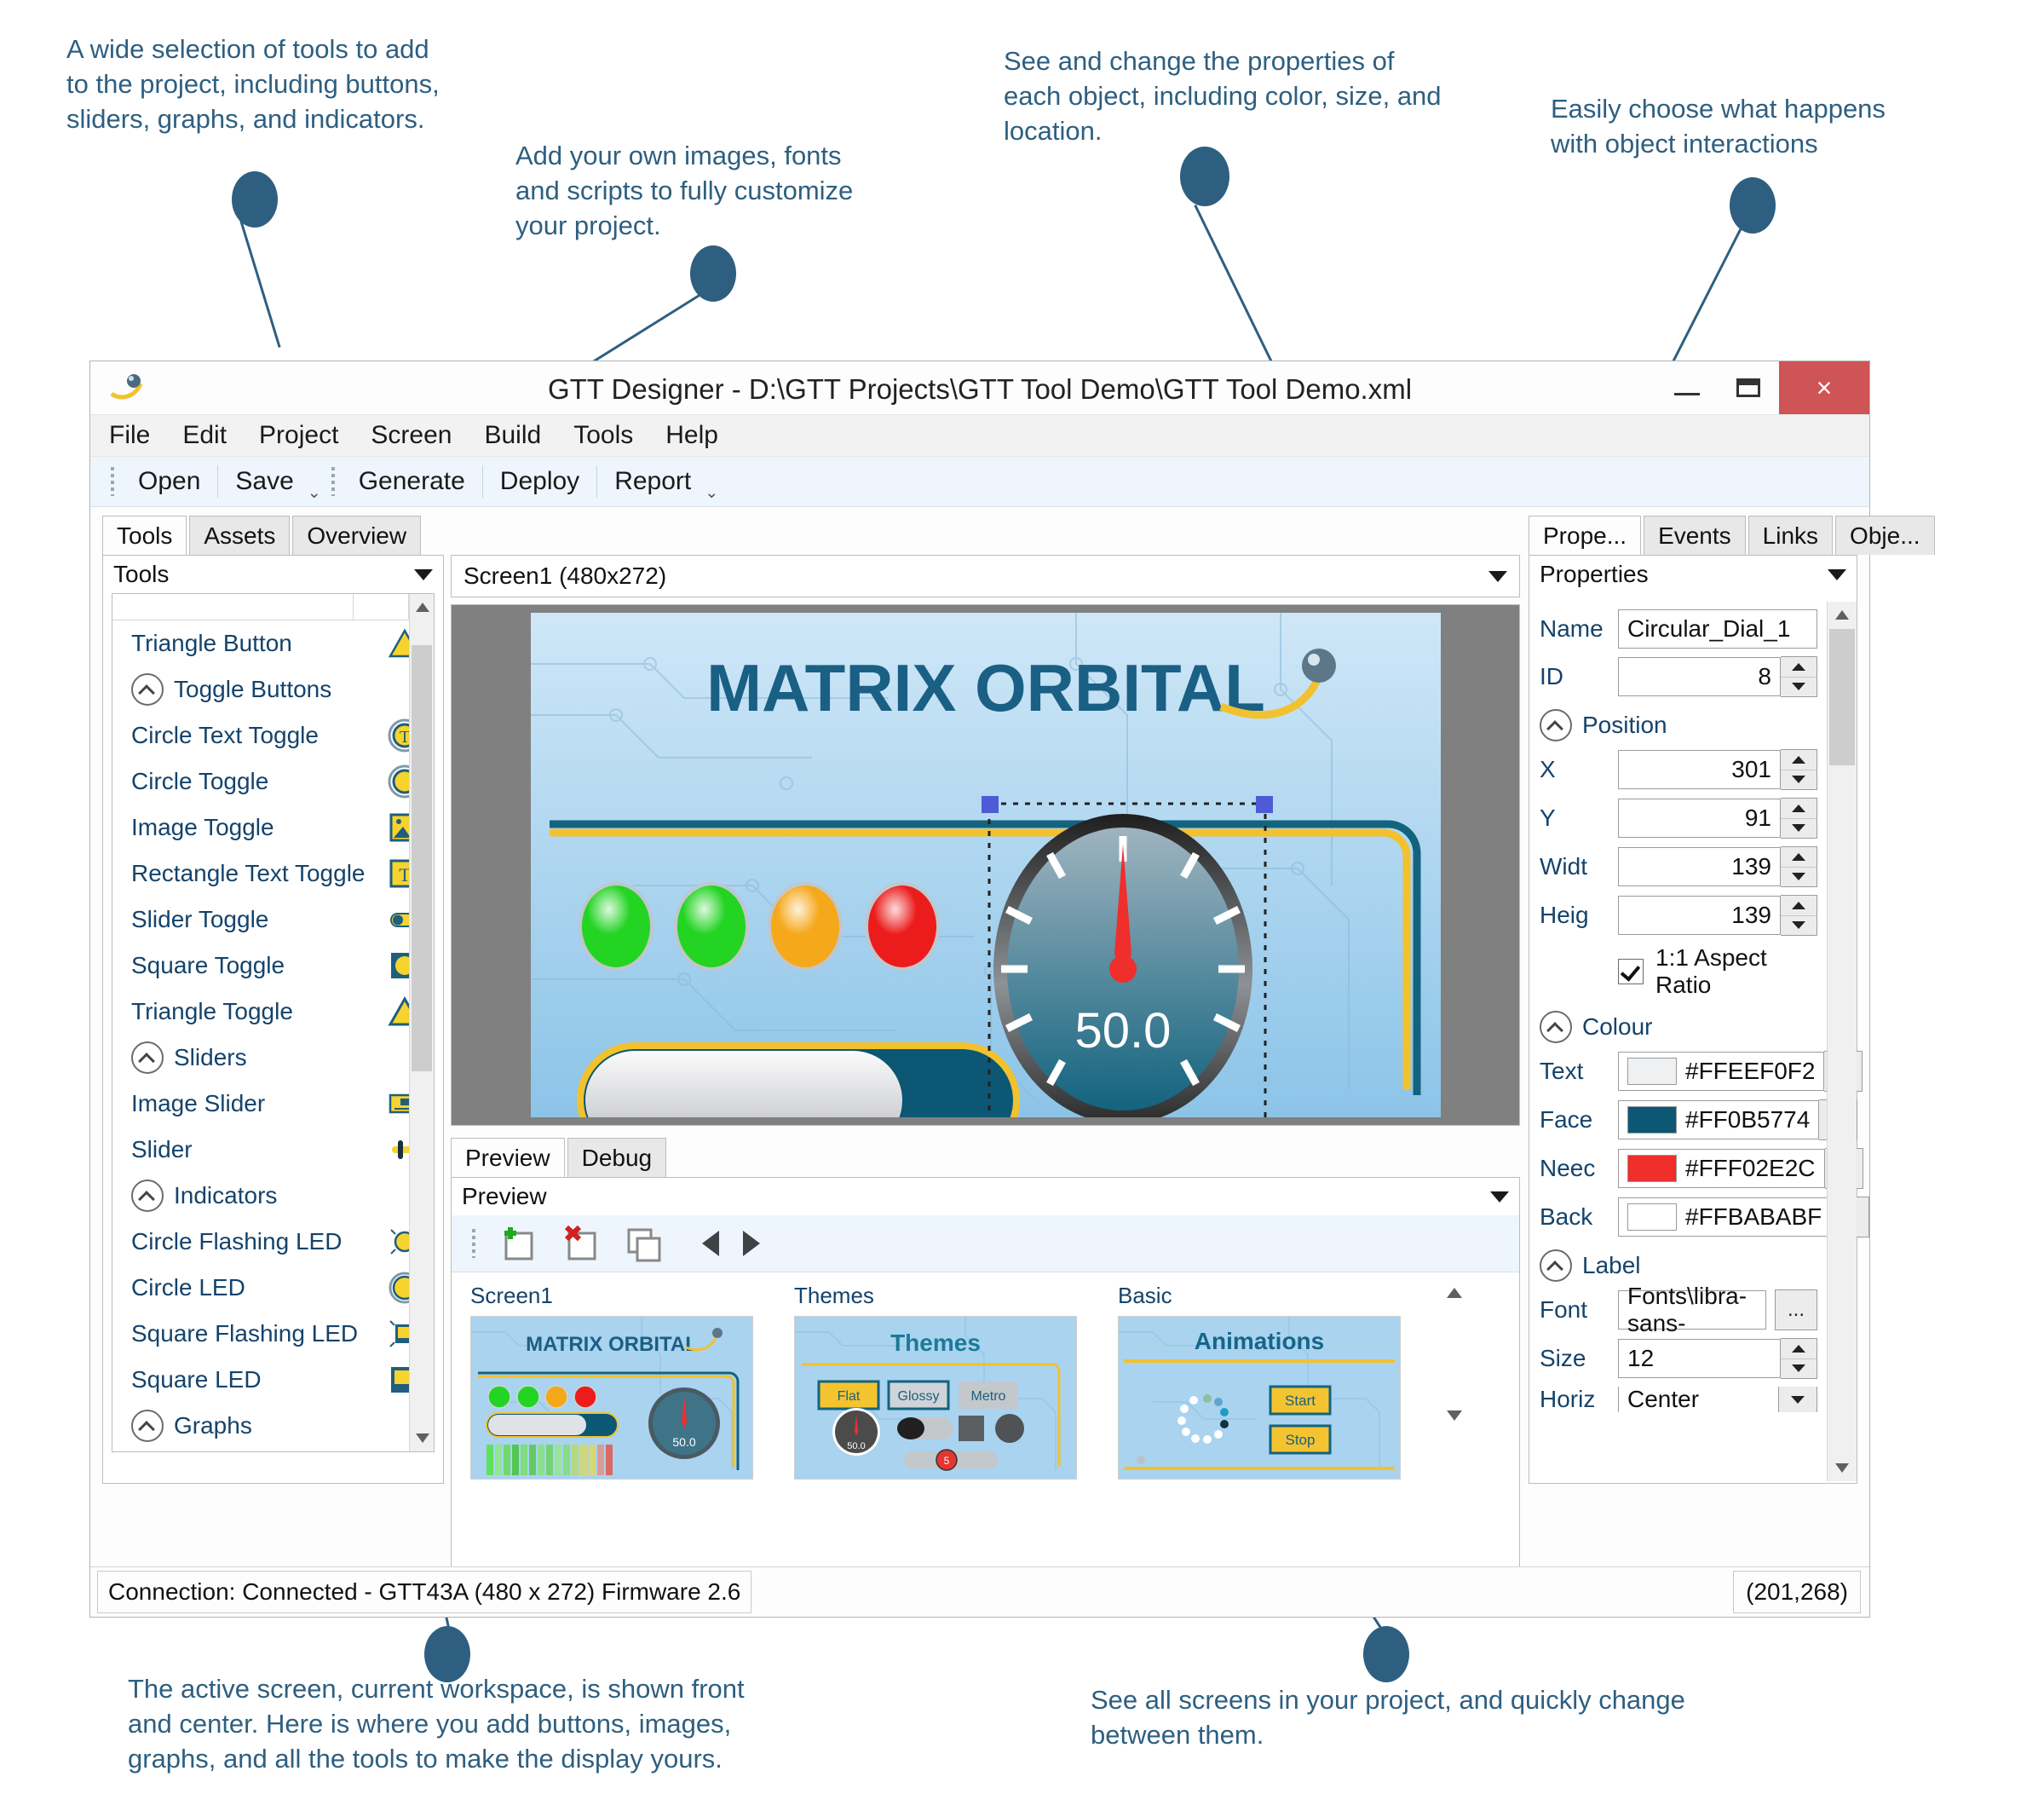  What do you see at coordinates (580, 1244) in the screenshot?
I see `delete-screen-icon` at bounding box center [580, 1244].